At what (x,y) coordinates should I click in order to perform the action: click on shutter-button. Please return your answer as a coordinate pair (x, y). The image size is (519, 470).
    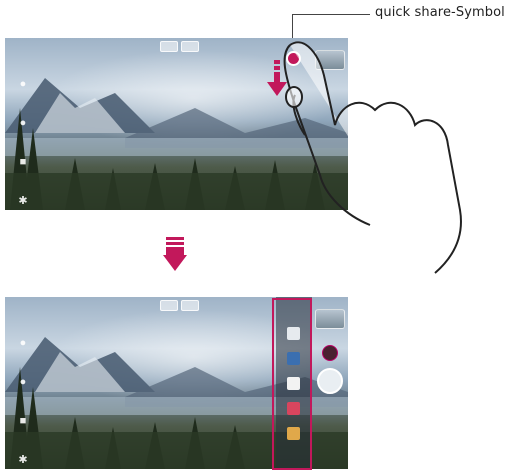
    Looking at the image, I should click on (330, 381).